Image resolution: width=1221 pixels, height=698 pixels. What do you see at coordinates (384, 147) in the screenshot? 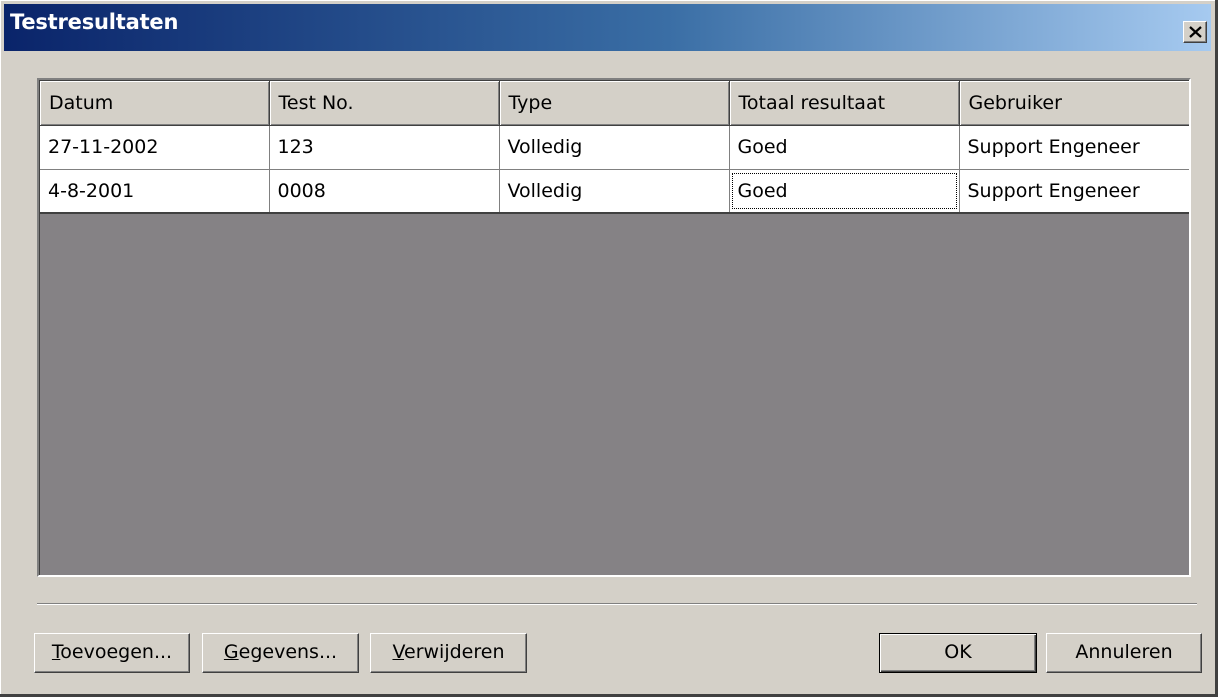
I see `cell-test-no: 123` at bounding box center [384, 147].